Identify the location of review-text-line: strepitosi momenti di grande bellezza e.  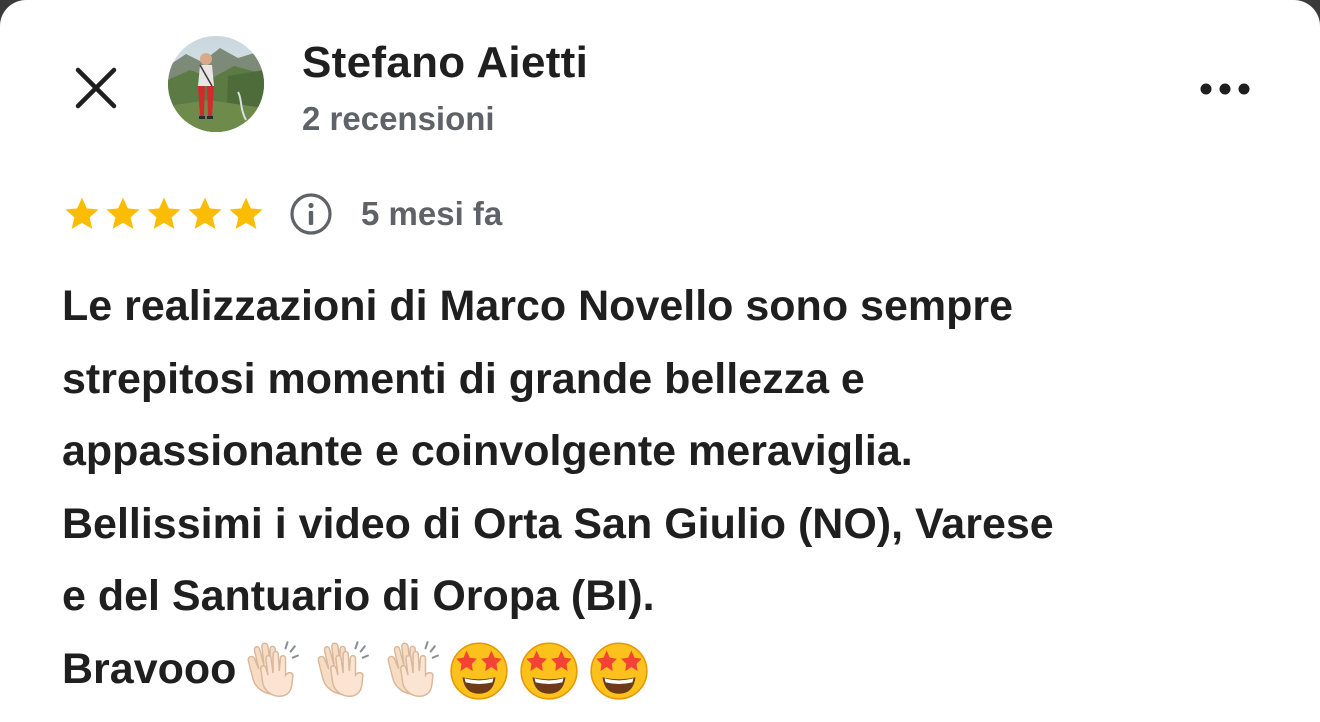
(463, 378).